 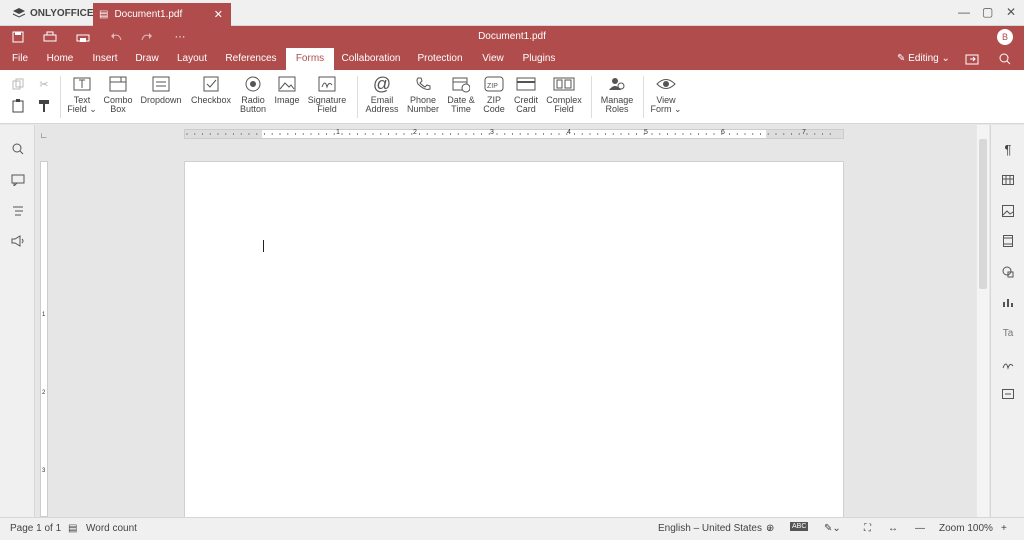 What do you see at coordinates (440, 59) in the screenshot?
I see `menu-protection: Protection` at bounding box center [440, 59].